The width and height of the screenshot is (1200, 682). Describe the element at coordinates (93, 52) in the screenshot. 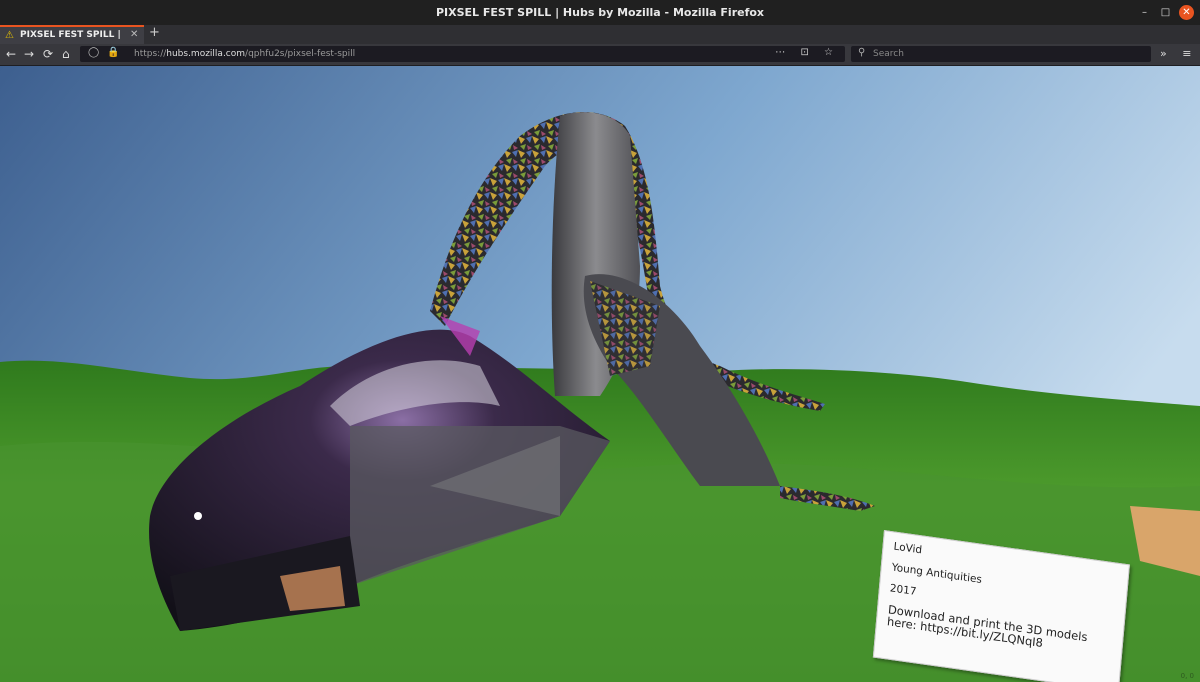

I see `shield-icon: ◯` at that location.